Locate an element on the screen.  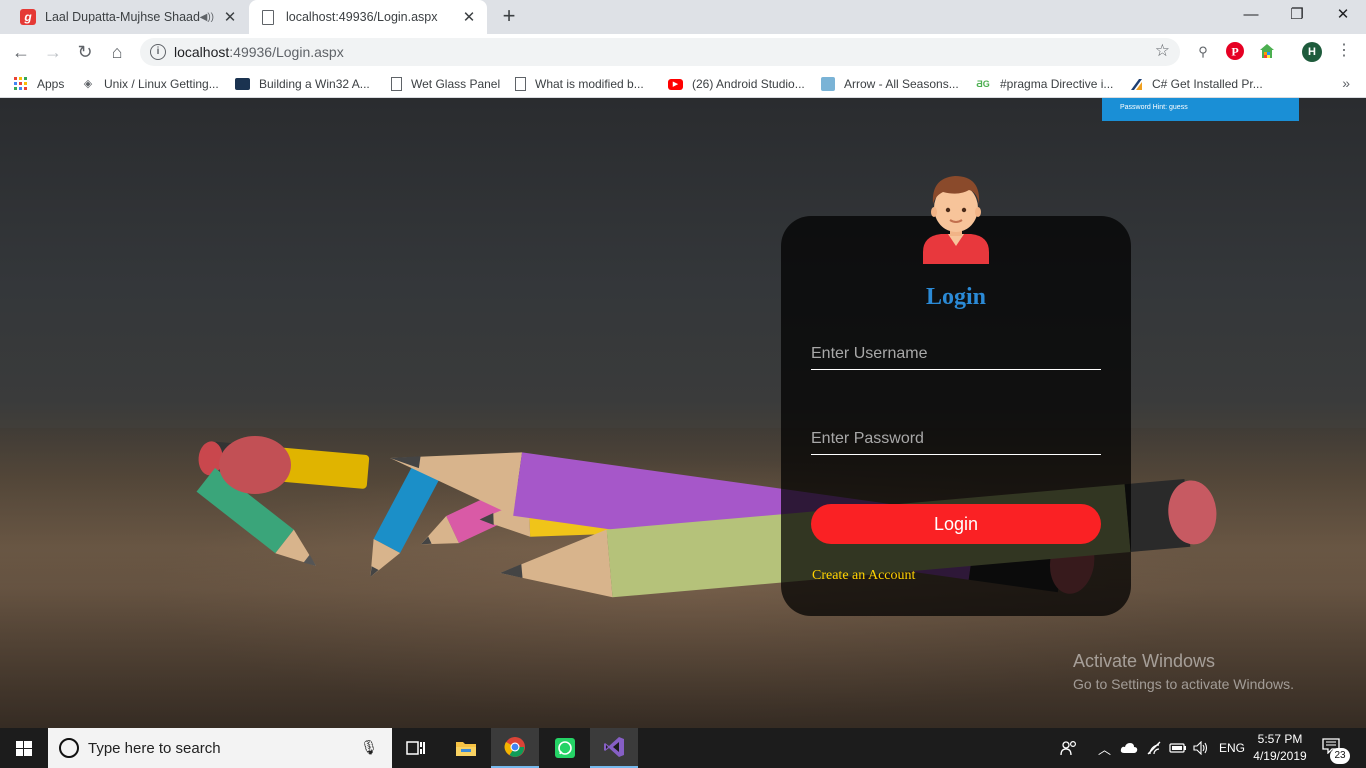
bookmark-apps: Apps is located at coordinates (39, 84).